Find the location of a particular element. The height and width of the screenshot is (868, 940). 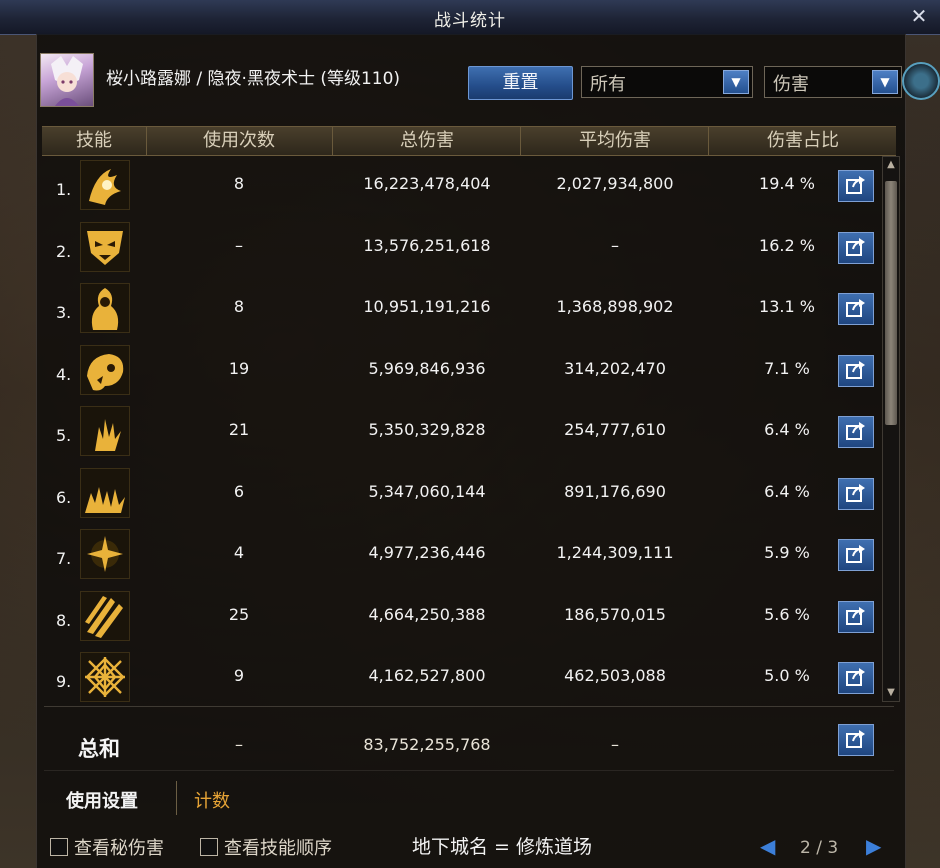

demon-mask-icon is located at coordinates (105, 246).